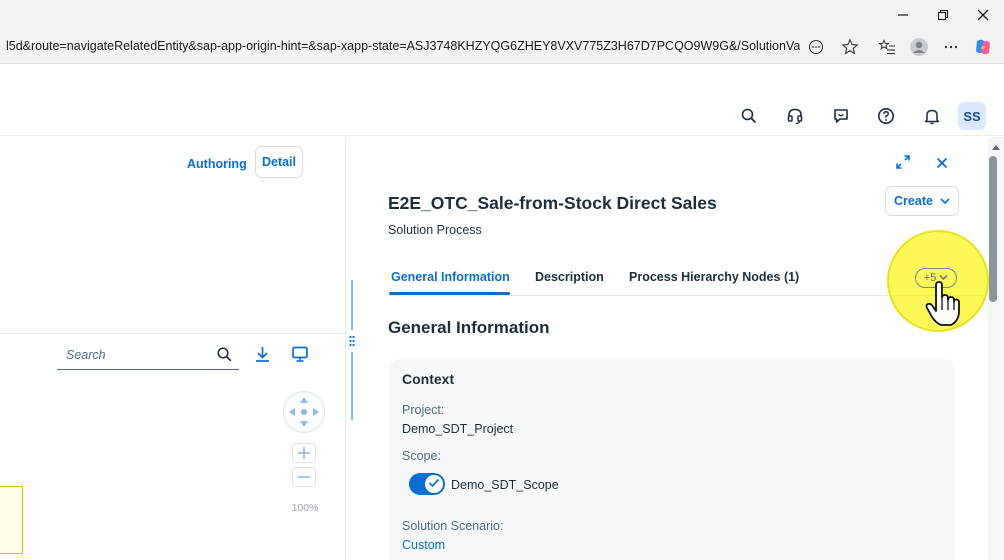 This screenshot has width=1004, height=560. Describe the element at coordinates (300, 356) in the screenshot. I see `present-monitor-icon` at that location.